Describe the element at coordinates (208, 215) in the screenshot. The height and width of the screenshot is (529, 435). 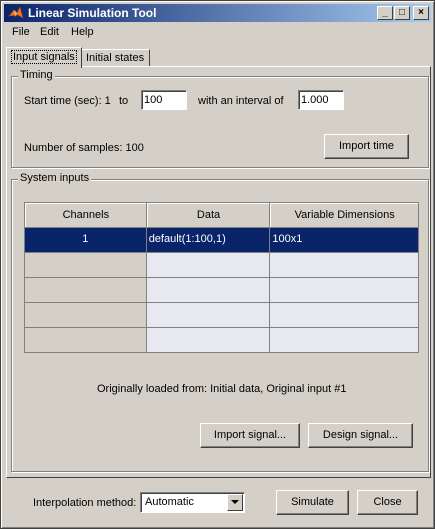
I see `column-header-data: Data` at that location.